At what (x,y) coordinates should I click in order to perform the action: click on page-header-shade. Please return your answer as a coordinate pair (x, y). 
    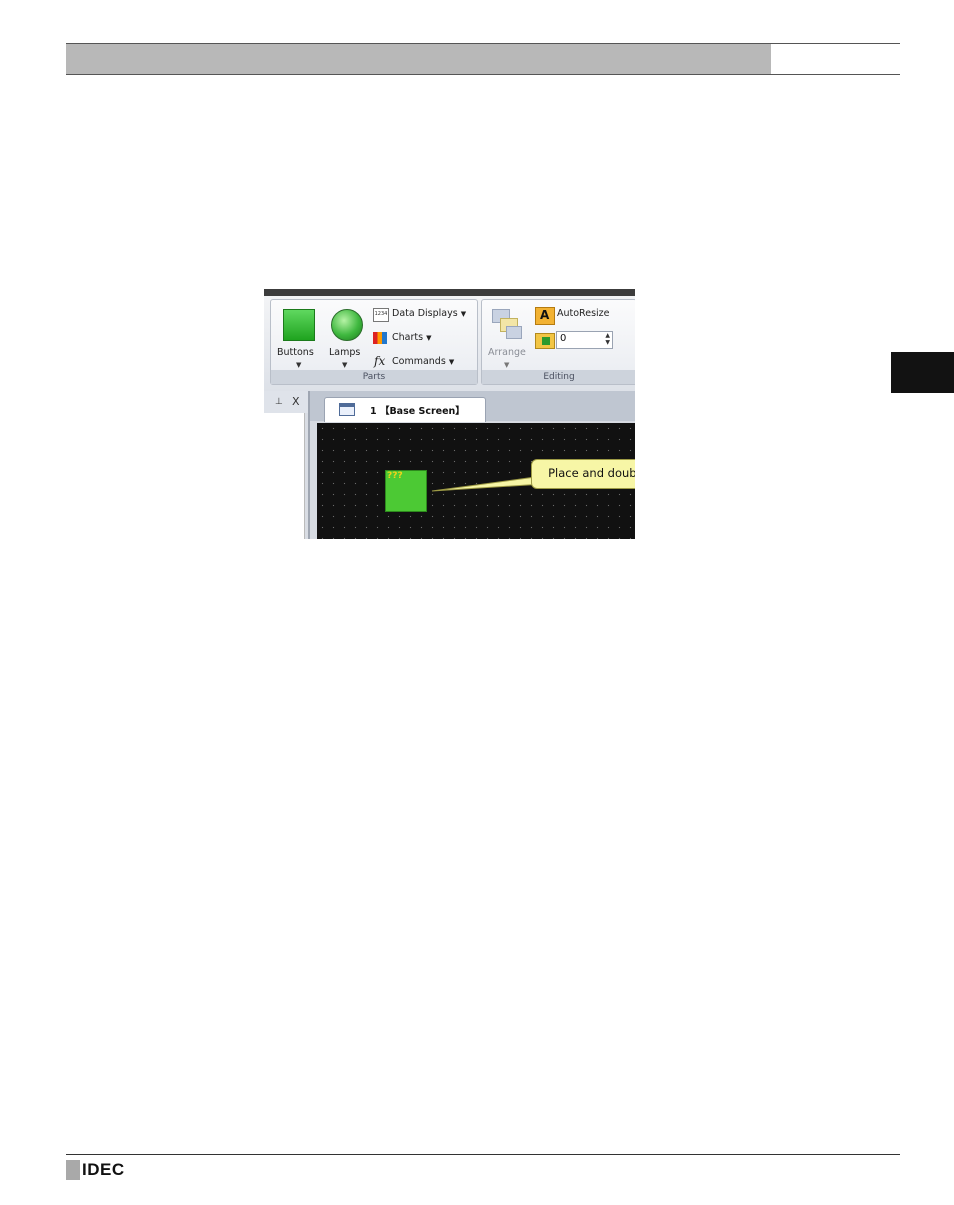
    Looking at the image, I should click on (418, 59).